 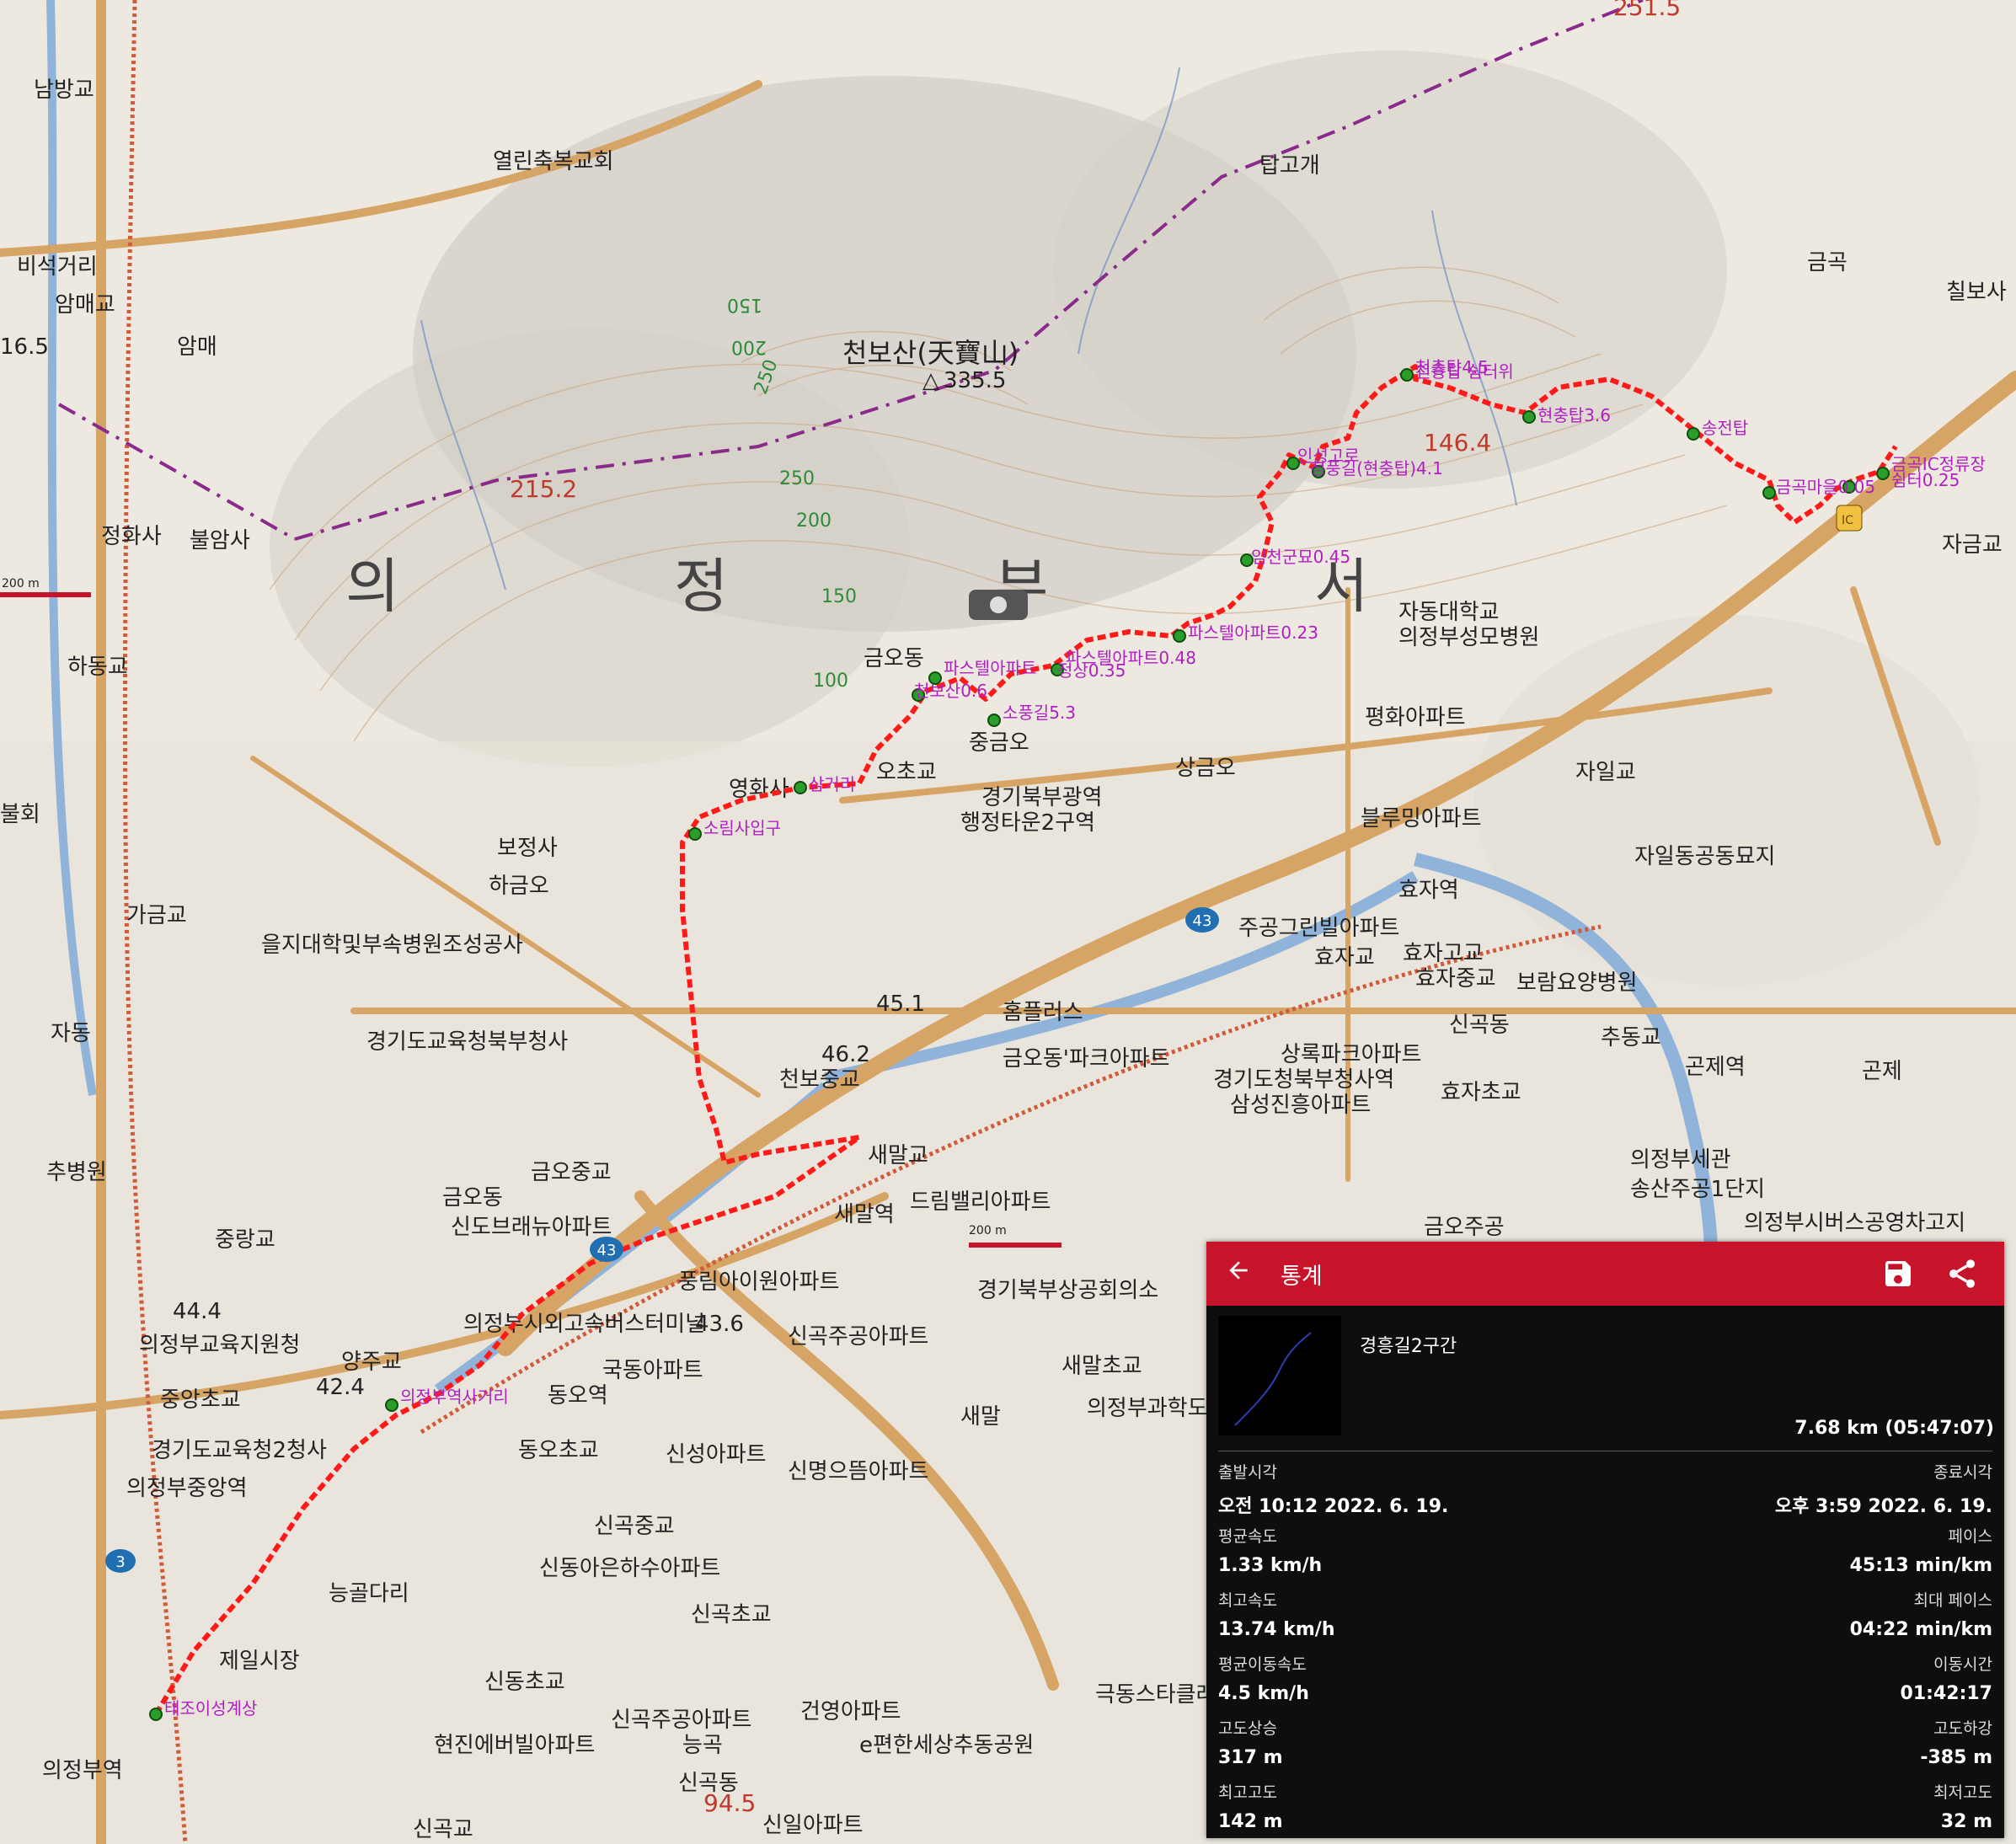 I want to click on place-label: 극동스타클래, so click(x=1156, y=1695).